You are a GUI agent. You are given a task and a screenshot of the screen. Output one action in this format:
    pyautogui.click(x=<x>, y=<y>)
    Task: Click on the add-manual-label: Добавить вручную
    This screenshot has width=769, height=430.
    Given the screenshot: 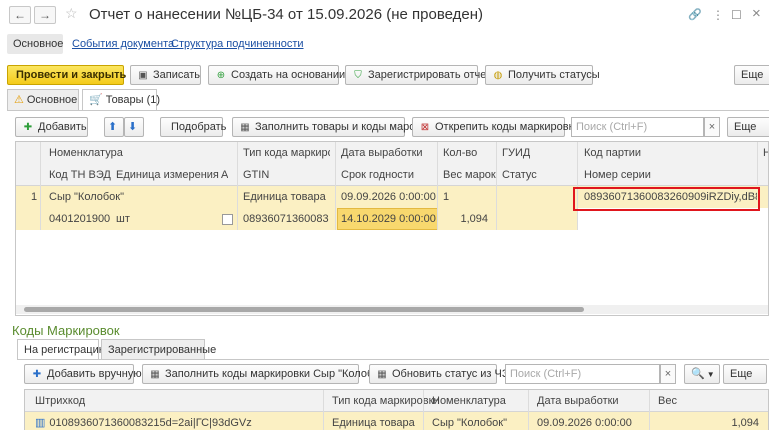 What is the action you would take?
    pyautogui.click(x=94, y=374)
    